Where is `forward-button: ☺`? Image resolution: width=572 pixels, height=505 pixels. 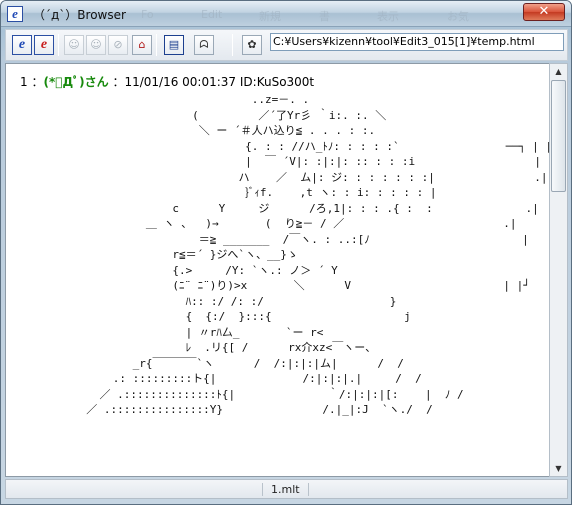
forward-button: ☺ is located at coordinates (96, 45).